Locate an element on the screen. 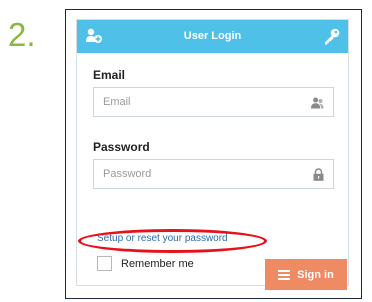 Image resolution: width=372 pixels, height=302 pixels. email-field is located at coordinates (198, 102).